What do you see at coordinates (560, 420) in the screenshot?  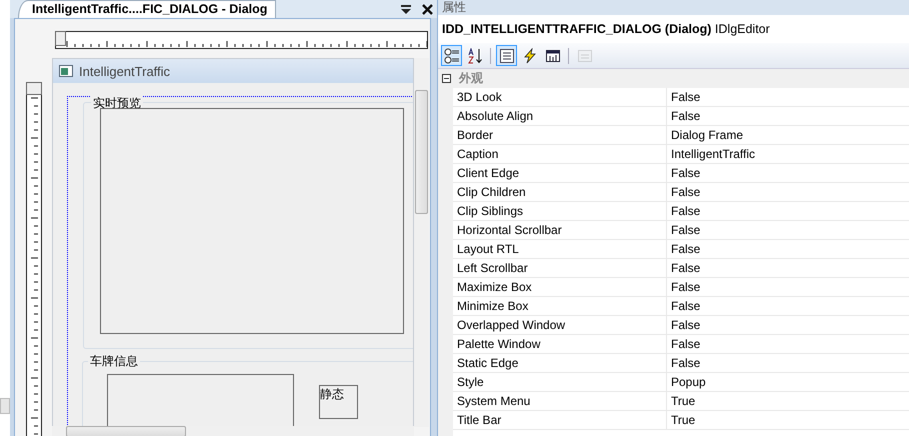 I see `property-name: Title Bar` at bounding box center [560, 420].